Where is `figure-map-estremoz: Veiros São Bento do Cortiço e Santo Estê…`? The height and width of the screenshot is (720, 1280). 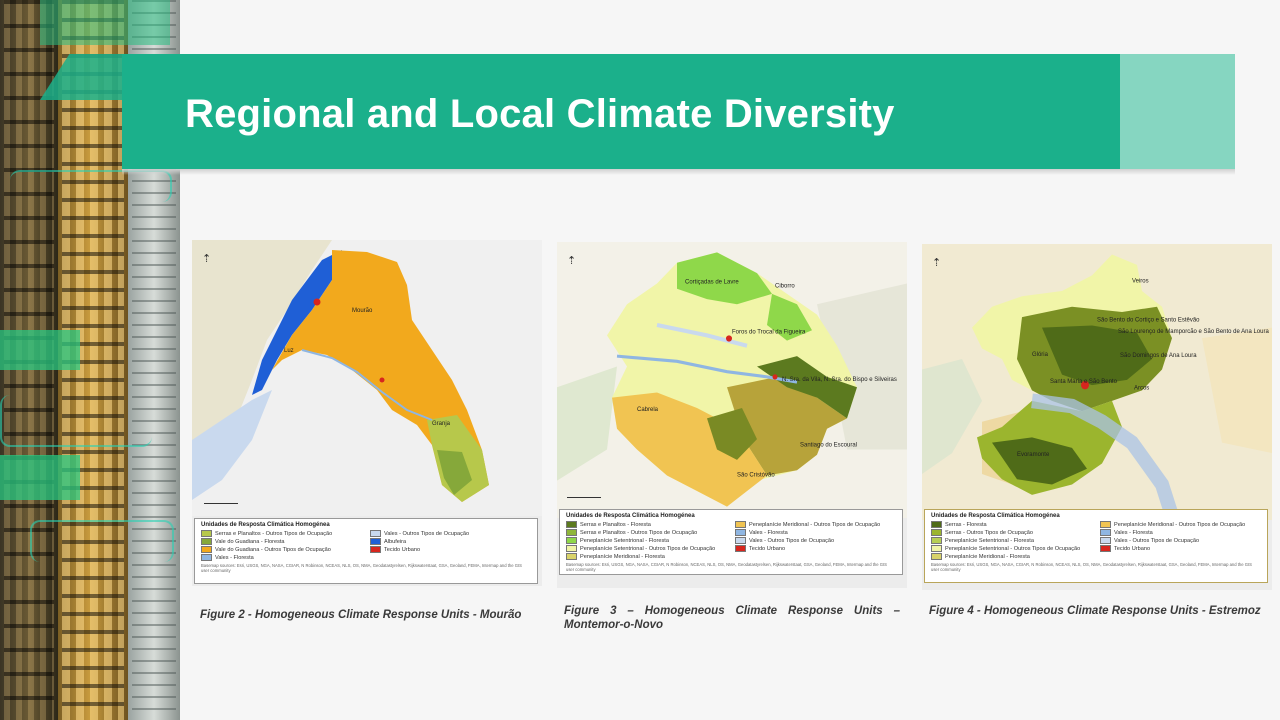 figure-map-estremoz: Veiros São Bento do Cortiço e Santo Estê… is located at coordinates (1097, 417).